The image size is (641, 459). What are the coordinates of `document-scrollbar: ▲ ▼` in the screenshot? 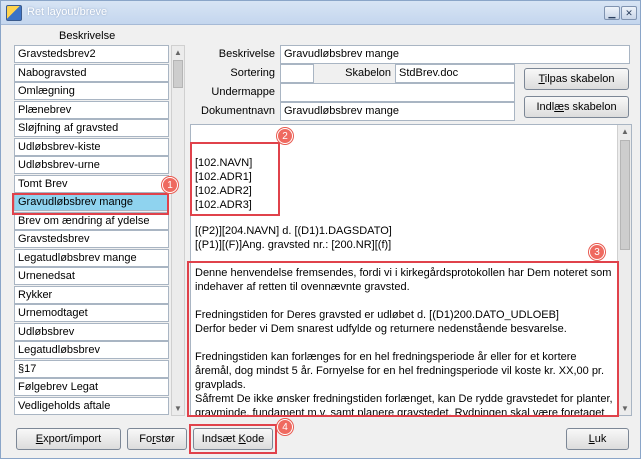 It's located at (624, 270).